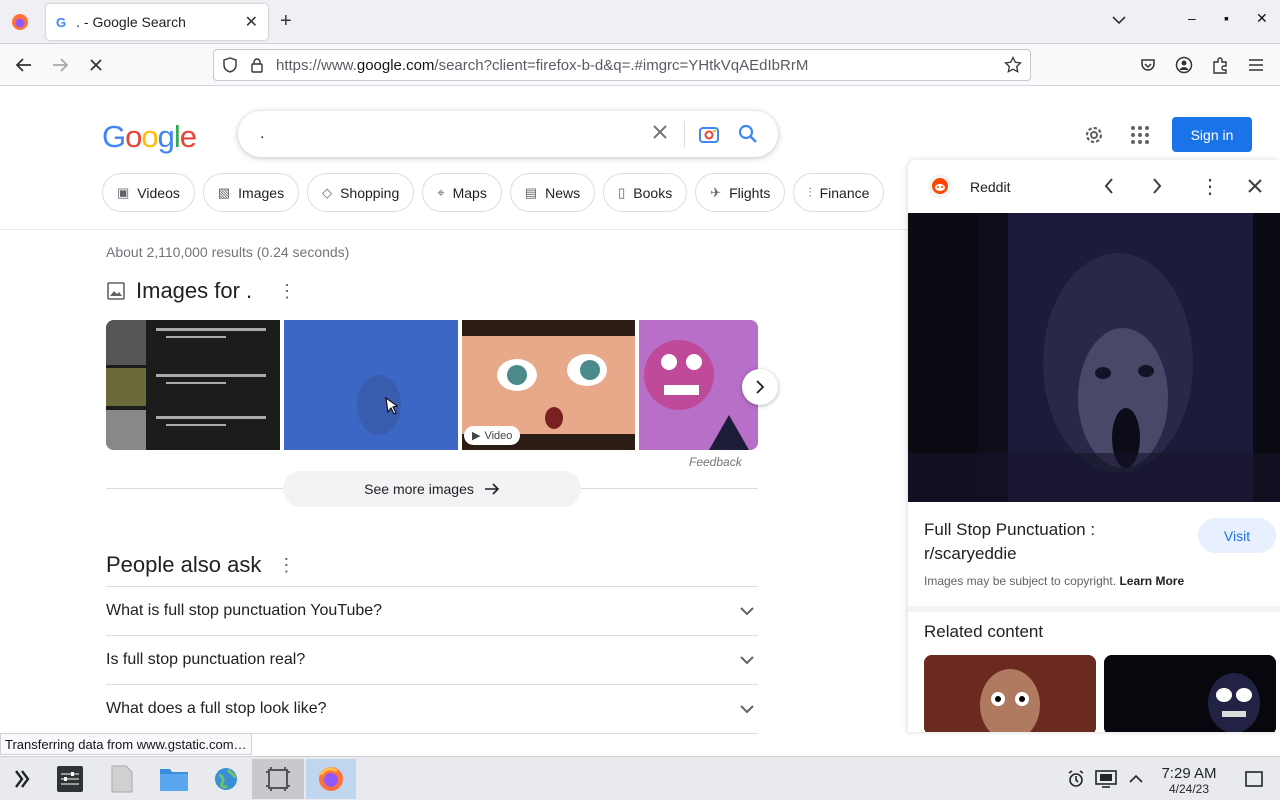  Describe the element at coordinates (228, 252) in the screenshot. I see `result-stats: About 2,110,000 results (0.24 seconds)` at that location.